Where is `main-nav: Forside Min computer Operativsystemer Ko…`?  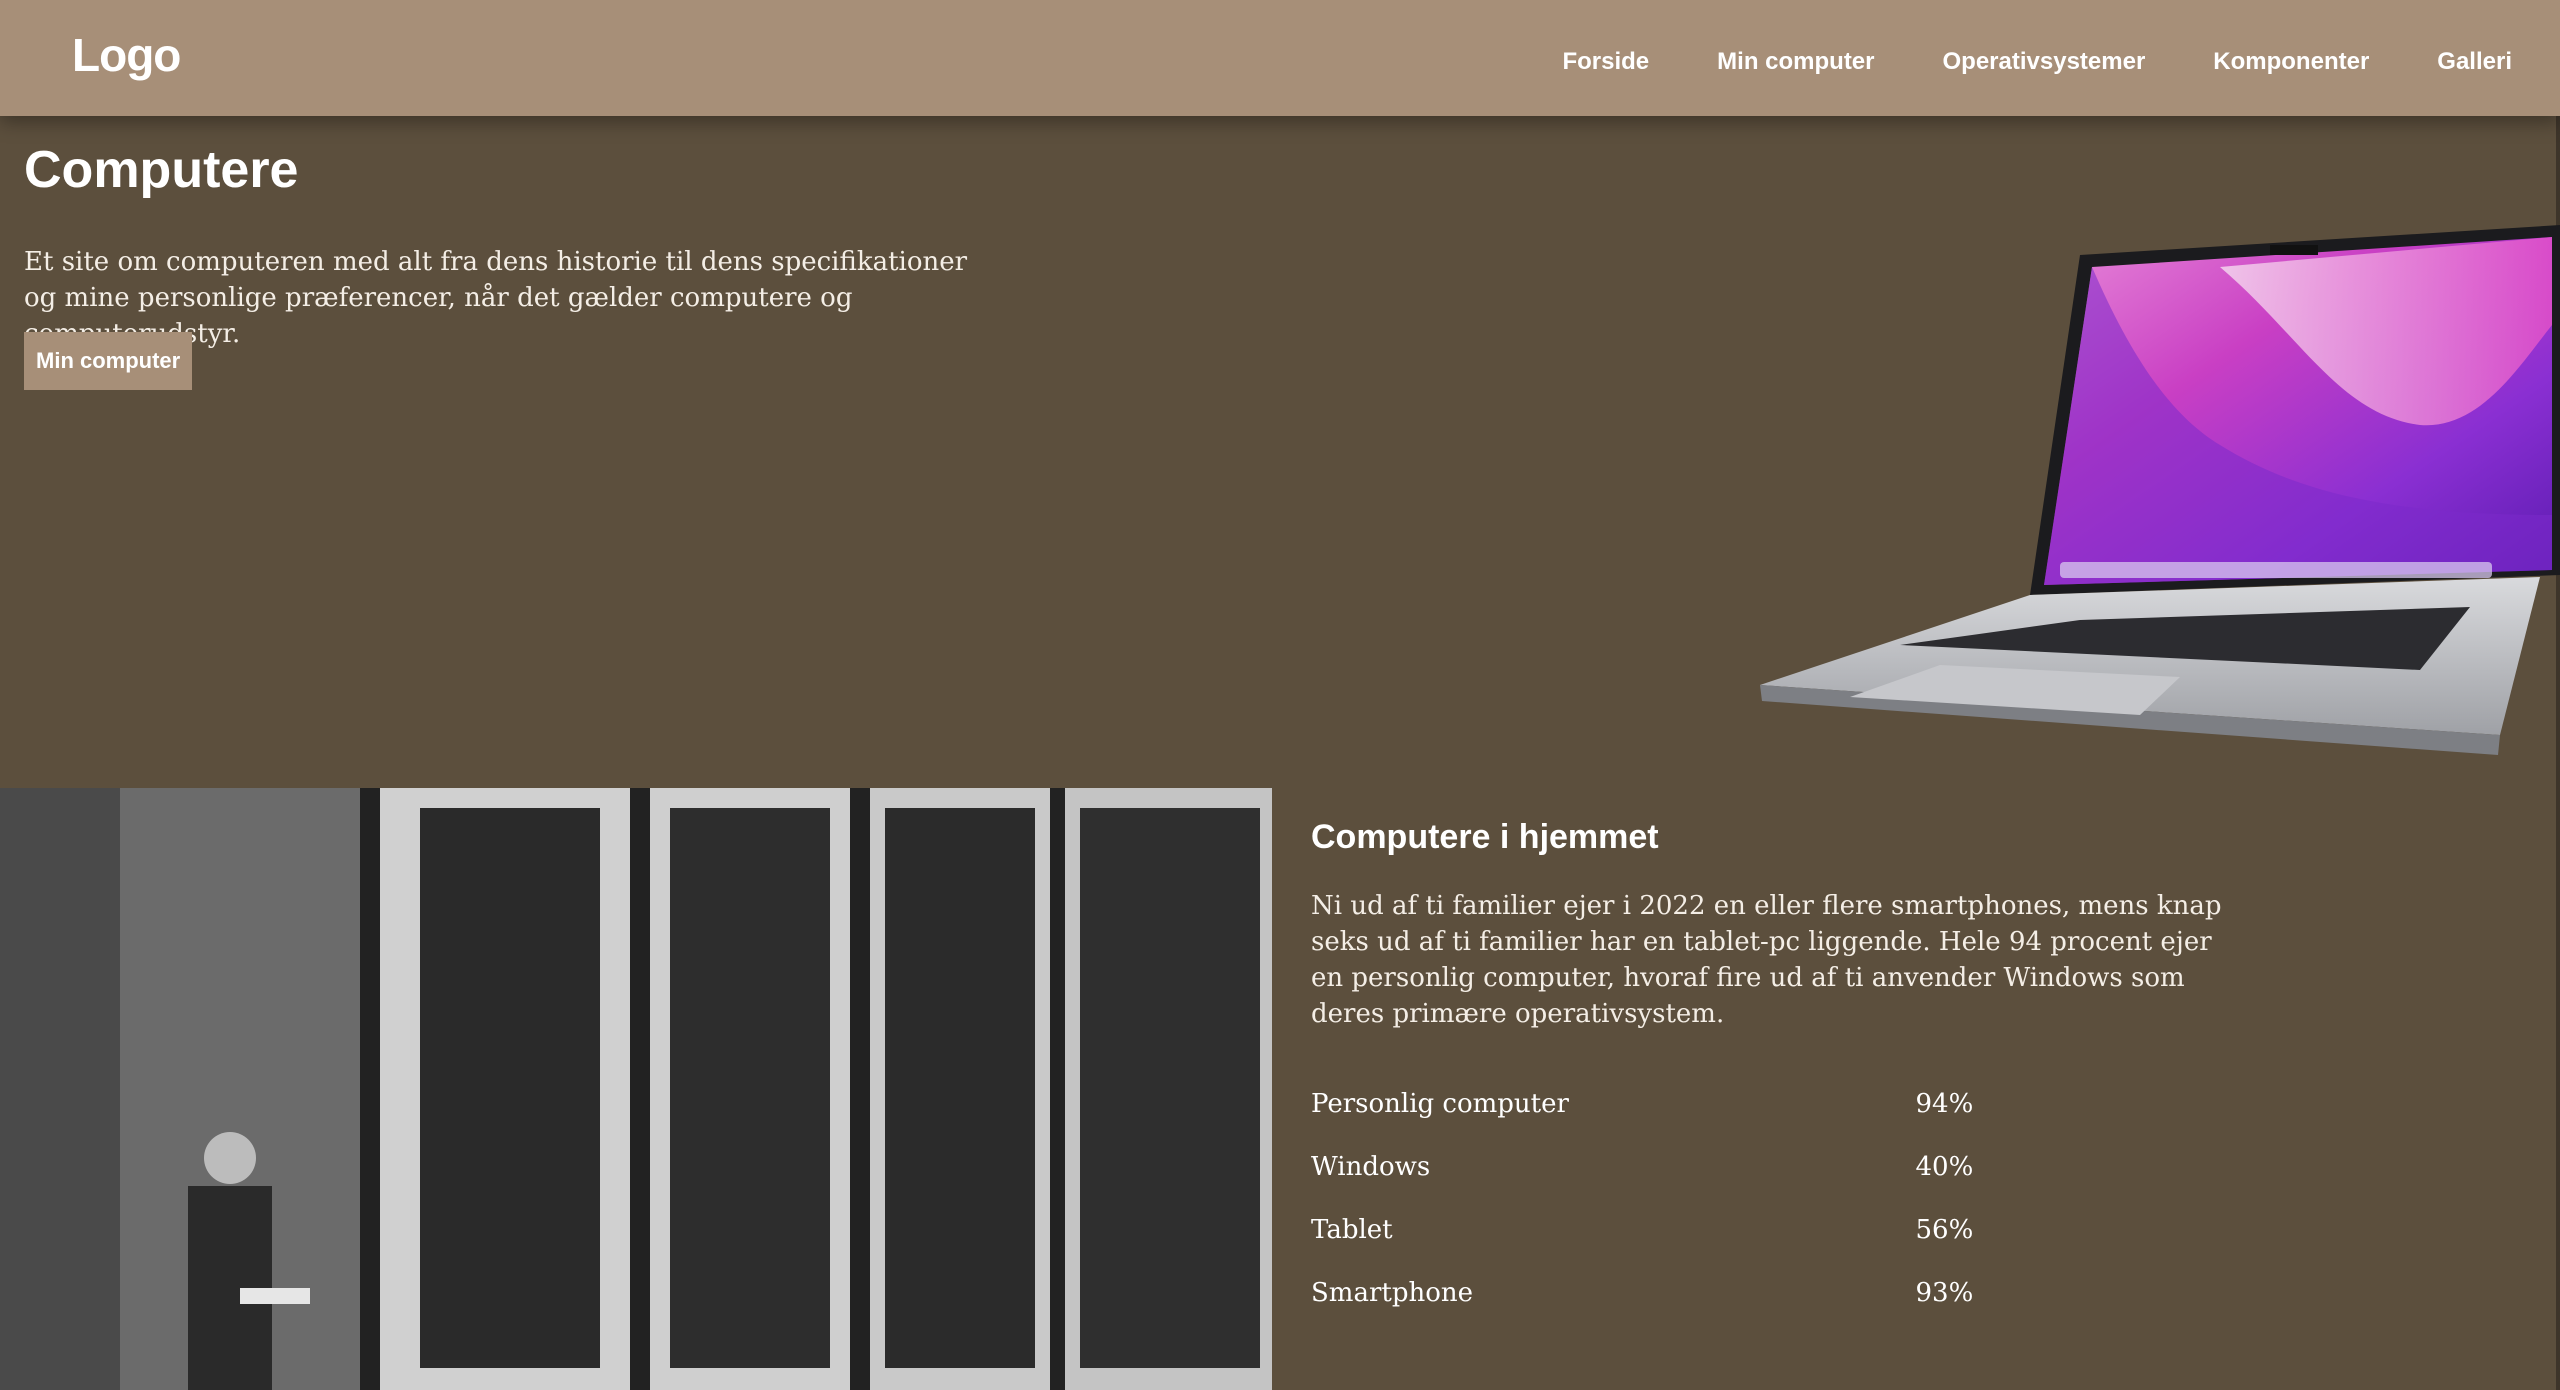
main-nav: Forside Min computer Operativsystemer Ko… is located at coordinates (2037, 62).